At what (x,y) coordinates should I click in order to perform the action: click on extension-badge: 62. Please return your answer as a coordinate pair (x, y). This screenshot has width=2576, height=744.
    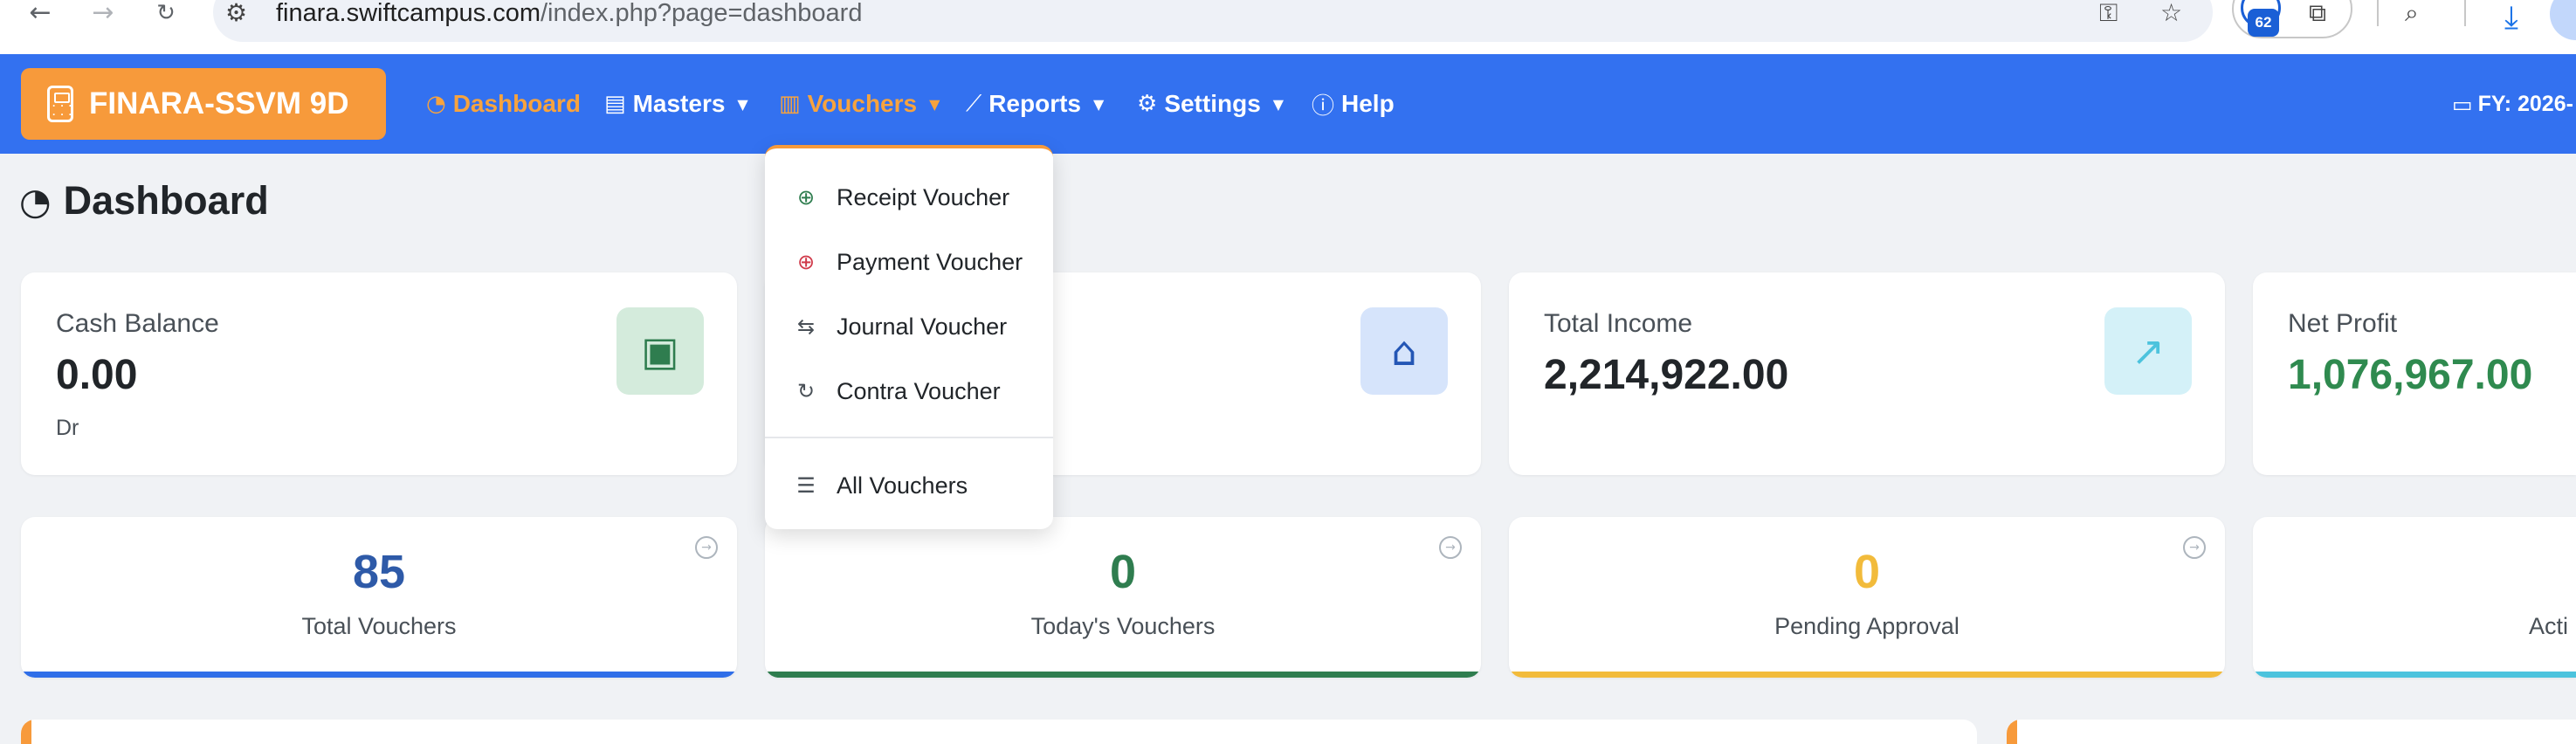
    Looking at the image, I should click on (2263, 23).